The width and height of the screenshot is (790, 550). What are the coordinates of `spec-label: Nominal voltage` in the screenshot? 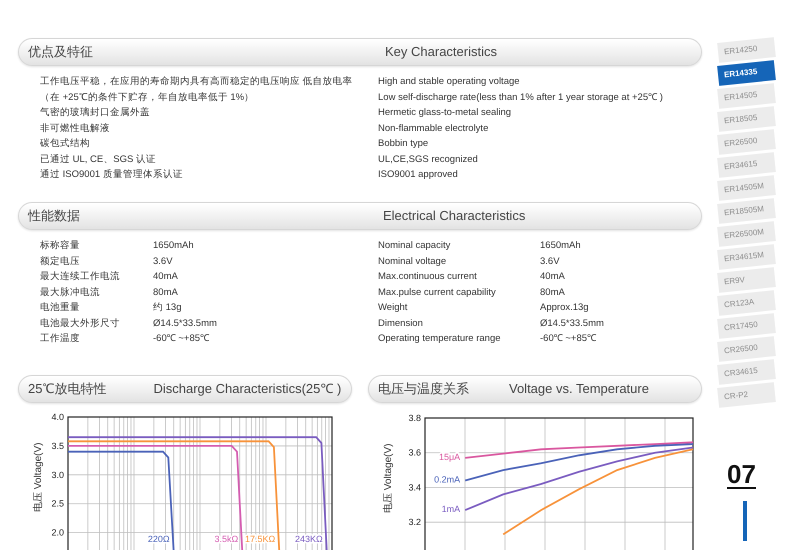 It's located at (413, 261).